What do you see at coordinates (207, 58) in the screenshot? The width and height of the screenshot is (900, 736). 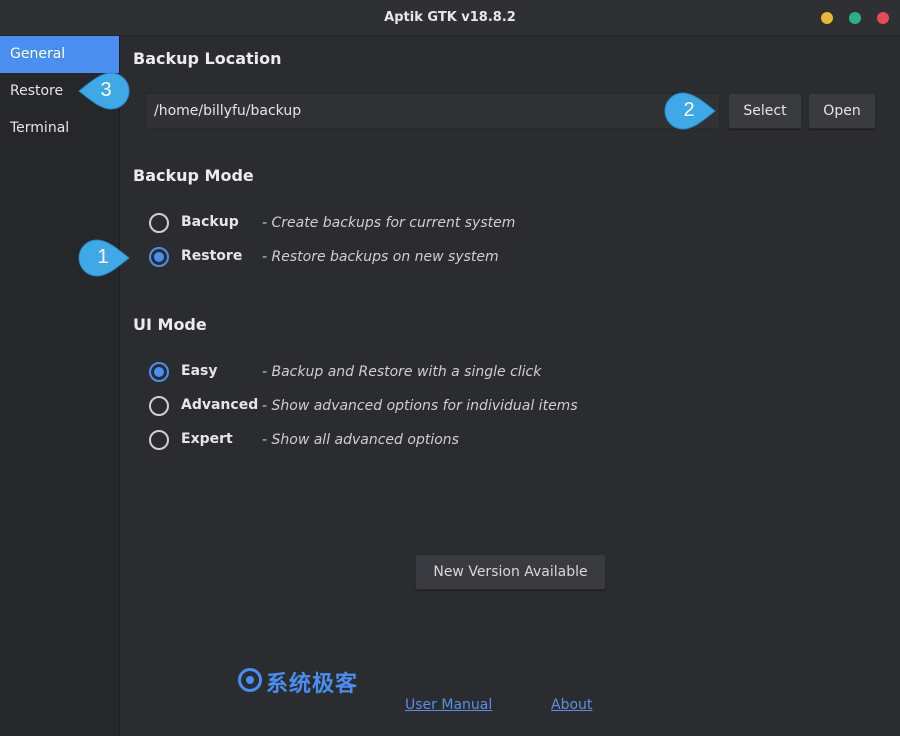 I see `backup-location-heading: Backup Location` at bounding box center [207, 58].